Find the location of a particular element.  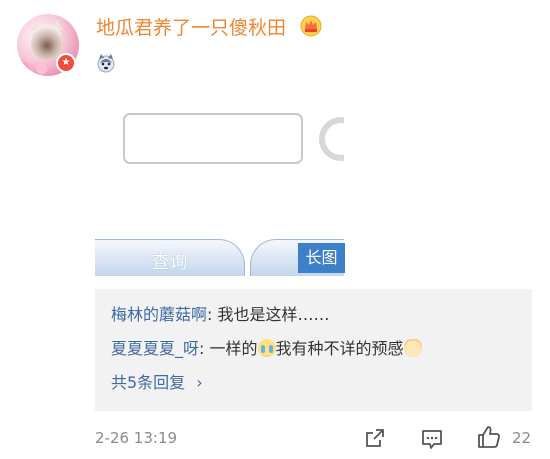

comment-author: 夏夏夏夏_呀 is located at coordinates (155, 348).